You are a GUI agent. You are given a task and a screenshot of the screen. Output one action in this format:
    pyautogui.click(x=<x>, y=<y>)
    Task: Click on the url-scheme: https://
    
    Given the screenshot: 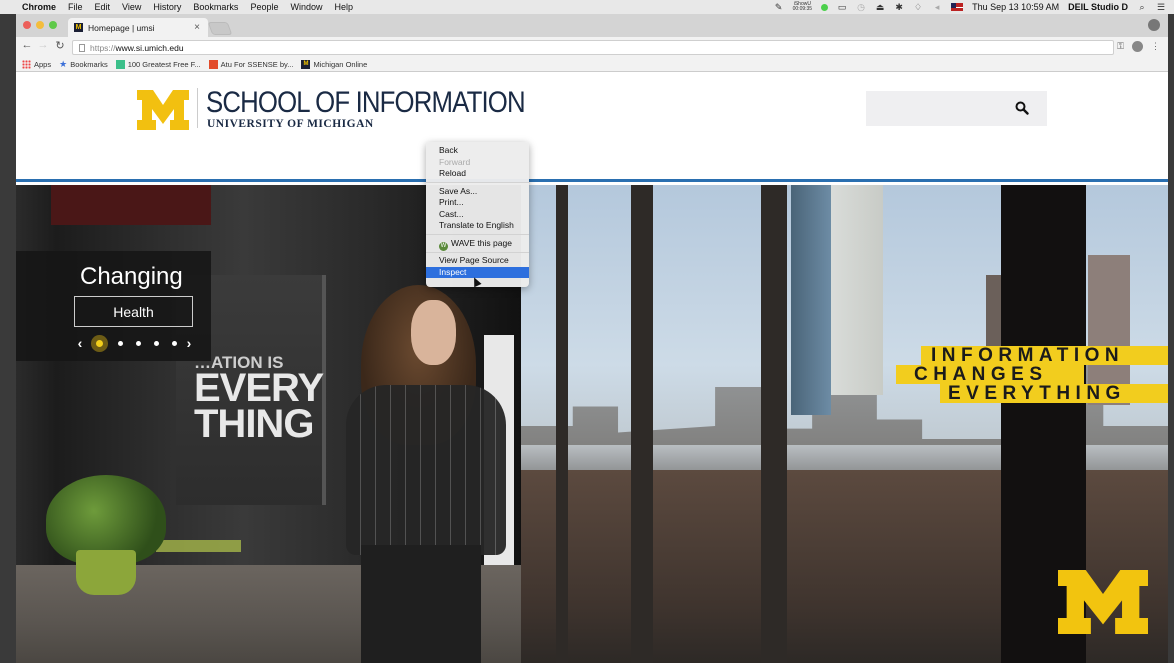 What is the action you would take?
    pyautogui.click(x=103, y=47)
    